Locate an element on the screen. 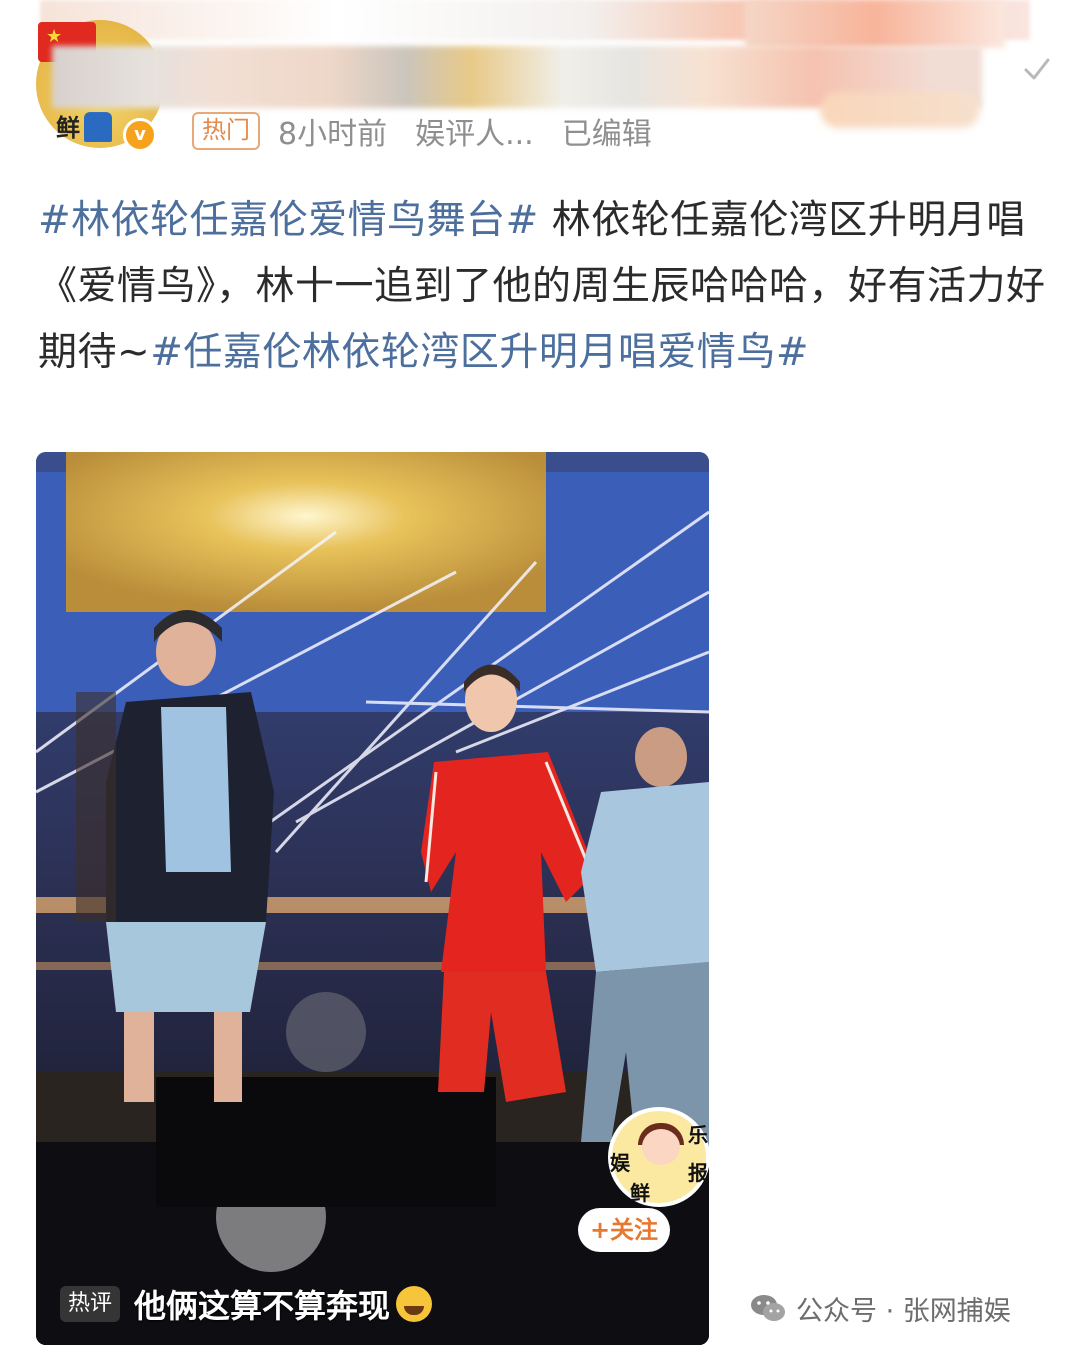 Image resolution: width=1080 pixels, height=1353 pixels. verified-check-glyph: v is located at coordinates (140, 134).